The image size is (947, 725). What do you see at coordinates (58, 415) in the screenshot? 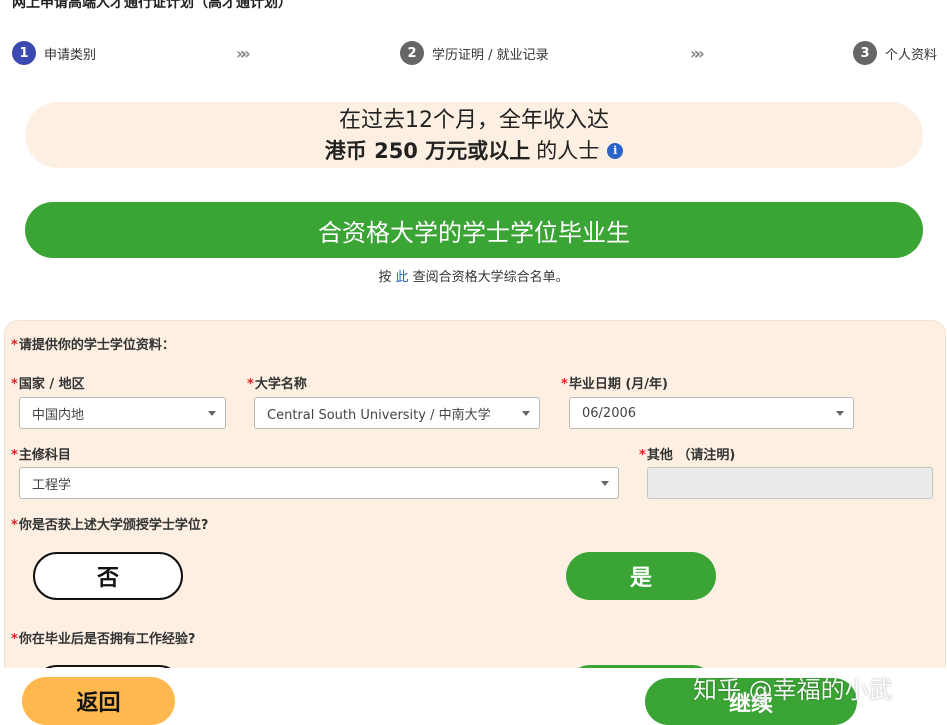
I see `country-value: 中国内地` at bounding box center [58, 415].